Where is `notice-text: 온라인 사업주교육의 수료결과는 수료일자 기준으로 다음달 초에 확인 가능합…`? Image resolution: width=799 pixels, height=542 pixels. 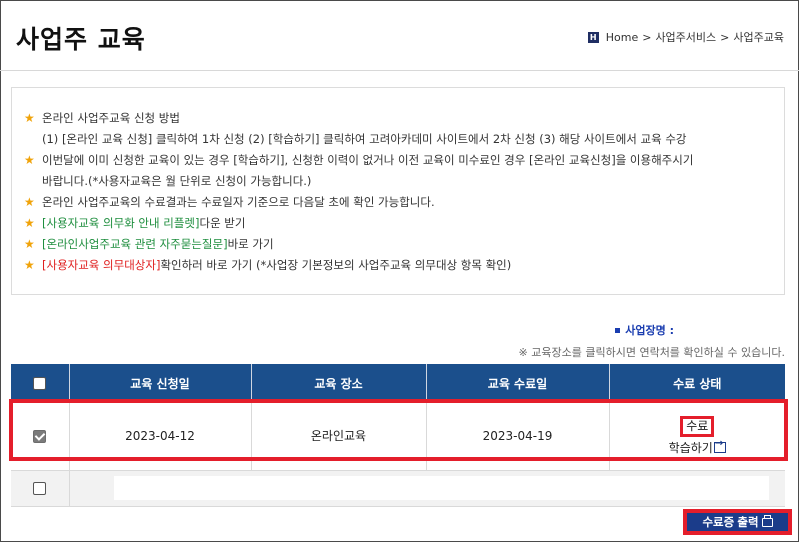 notice-text: 온라인 사업주교육의 수료결과는 수료일자 기준으로 다음달 초에 확인 가능합… is located at coordinates (238, 201).